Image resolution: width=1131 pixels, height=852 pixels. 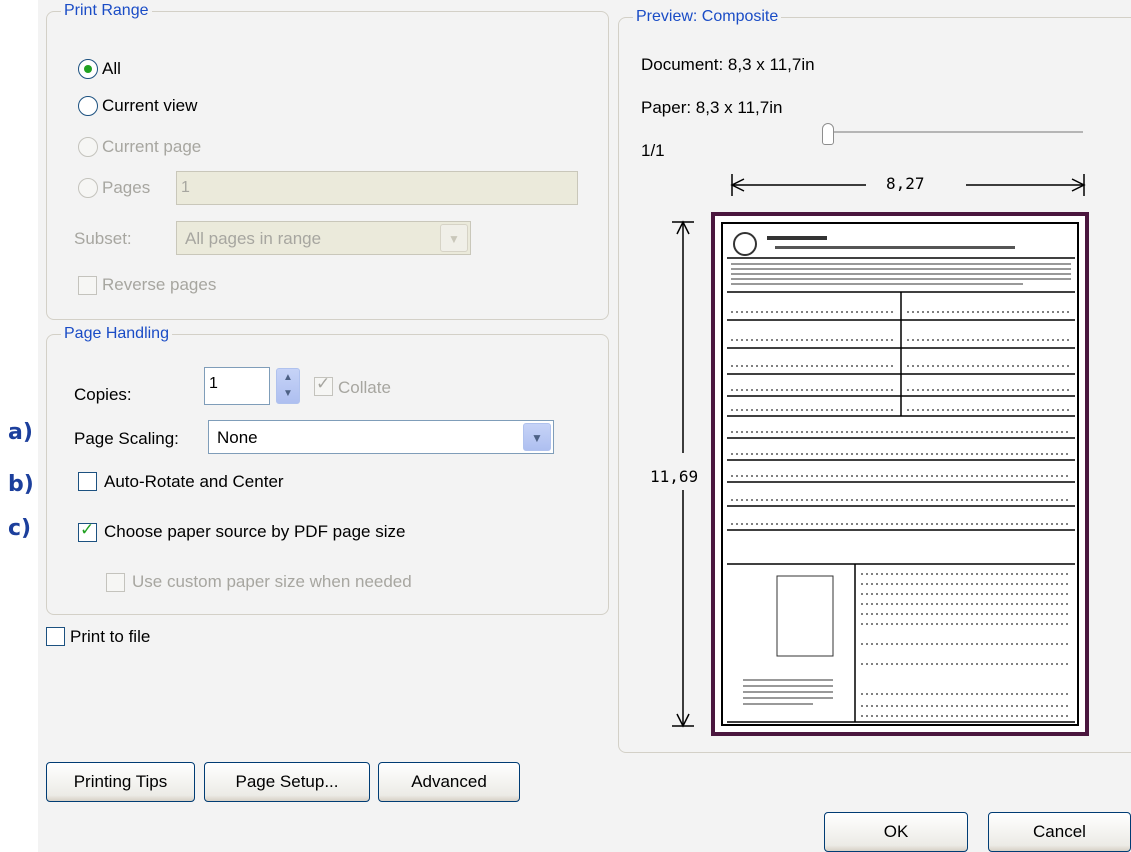 What do you see at coordinates (712, 107) in the screenshot?
I see `paper-size: Paper: 8,3 x 11,7in` at bounding box center [712, 107].